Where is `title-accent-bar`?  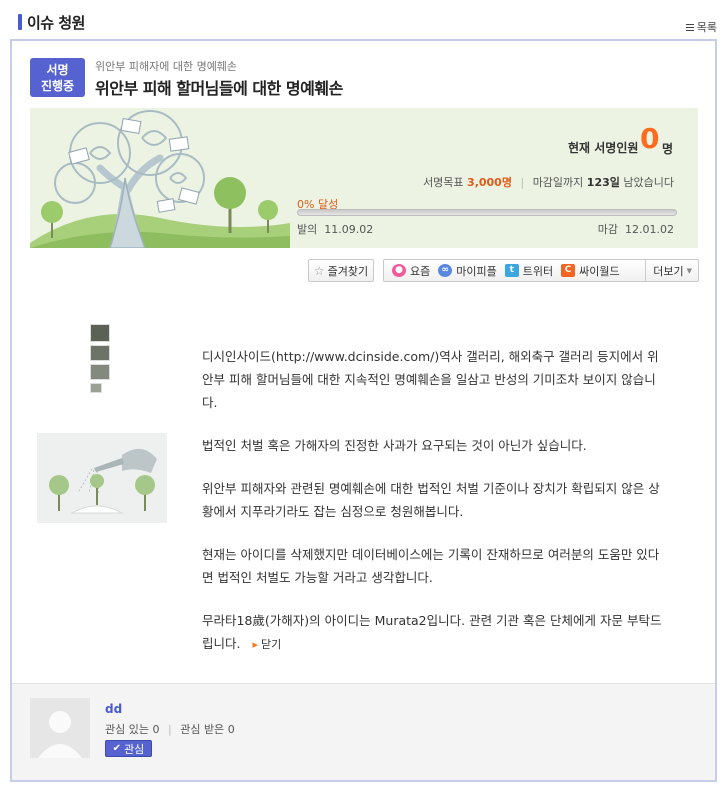 title-accent-bar is located at coordinates (20, 22).